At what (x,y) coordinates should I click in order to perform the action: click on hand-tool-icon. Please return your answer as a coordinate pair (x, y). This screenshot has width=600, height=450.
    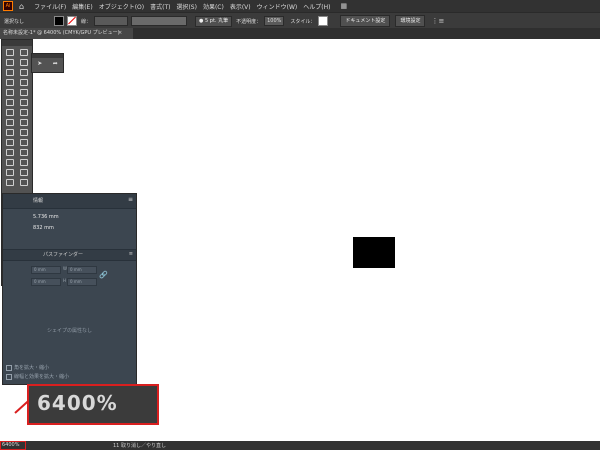
    Looking at the image, I should click on (10, 182).